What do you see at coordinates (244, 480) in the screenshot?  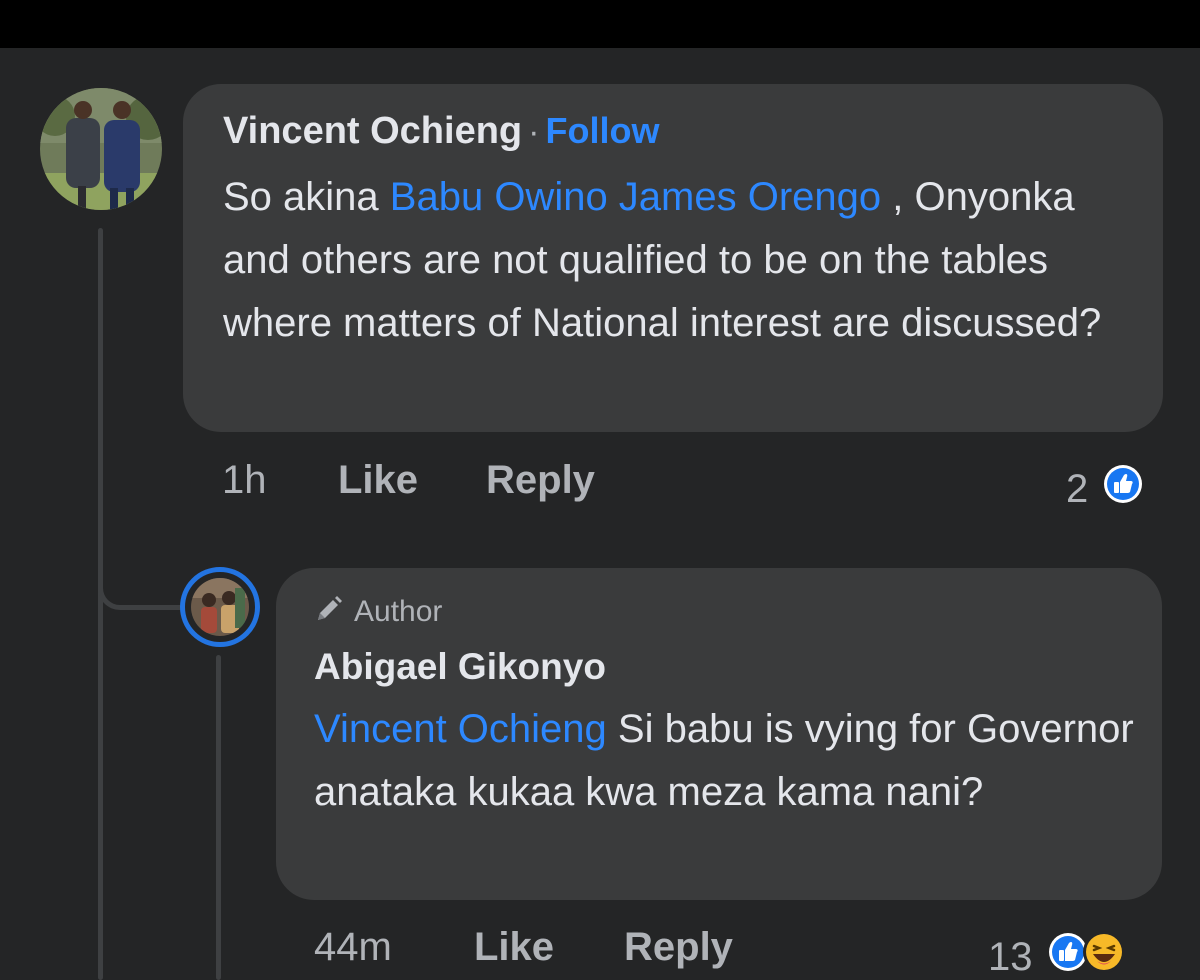 I see `comment-timestamp: 1h` at bounding box center [244, 480].